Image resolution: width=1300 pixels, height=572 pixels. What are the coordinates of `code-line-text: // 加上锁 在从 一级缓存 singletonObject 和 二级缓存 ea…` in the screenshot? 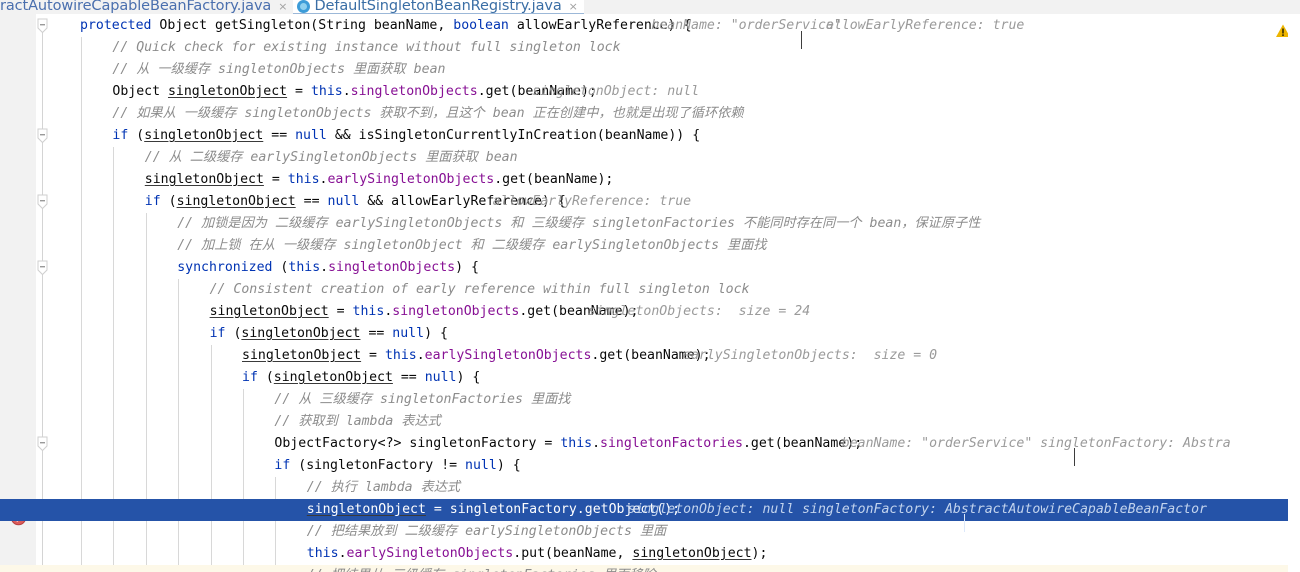 It's located at (472, 245).